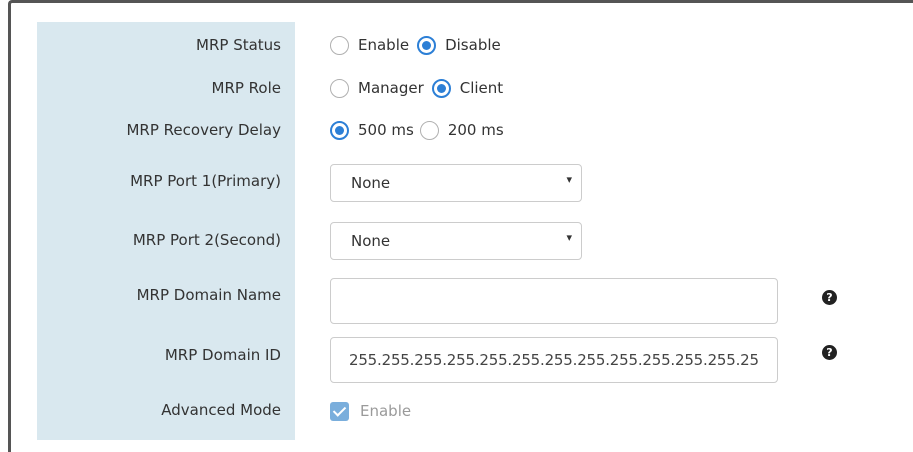 Image resolution: width=913 pixels, height=452 pixels. I want to click on advanced-mode-control: Enable, so click(370, 411).